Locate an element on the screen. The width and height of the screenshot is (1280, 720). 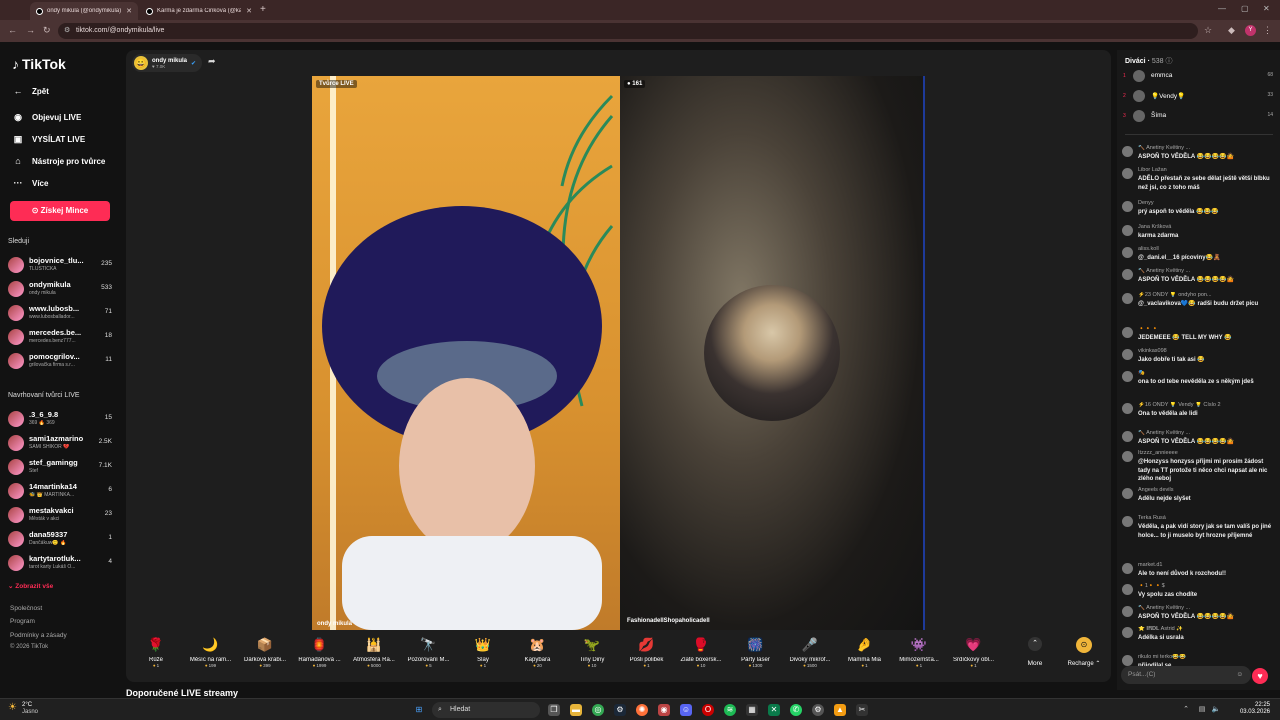
close-icon: ✕ is located at coordinates (129, 11).